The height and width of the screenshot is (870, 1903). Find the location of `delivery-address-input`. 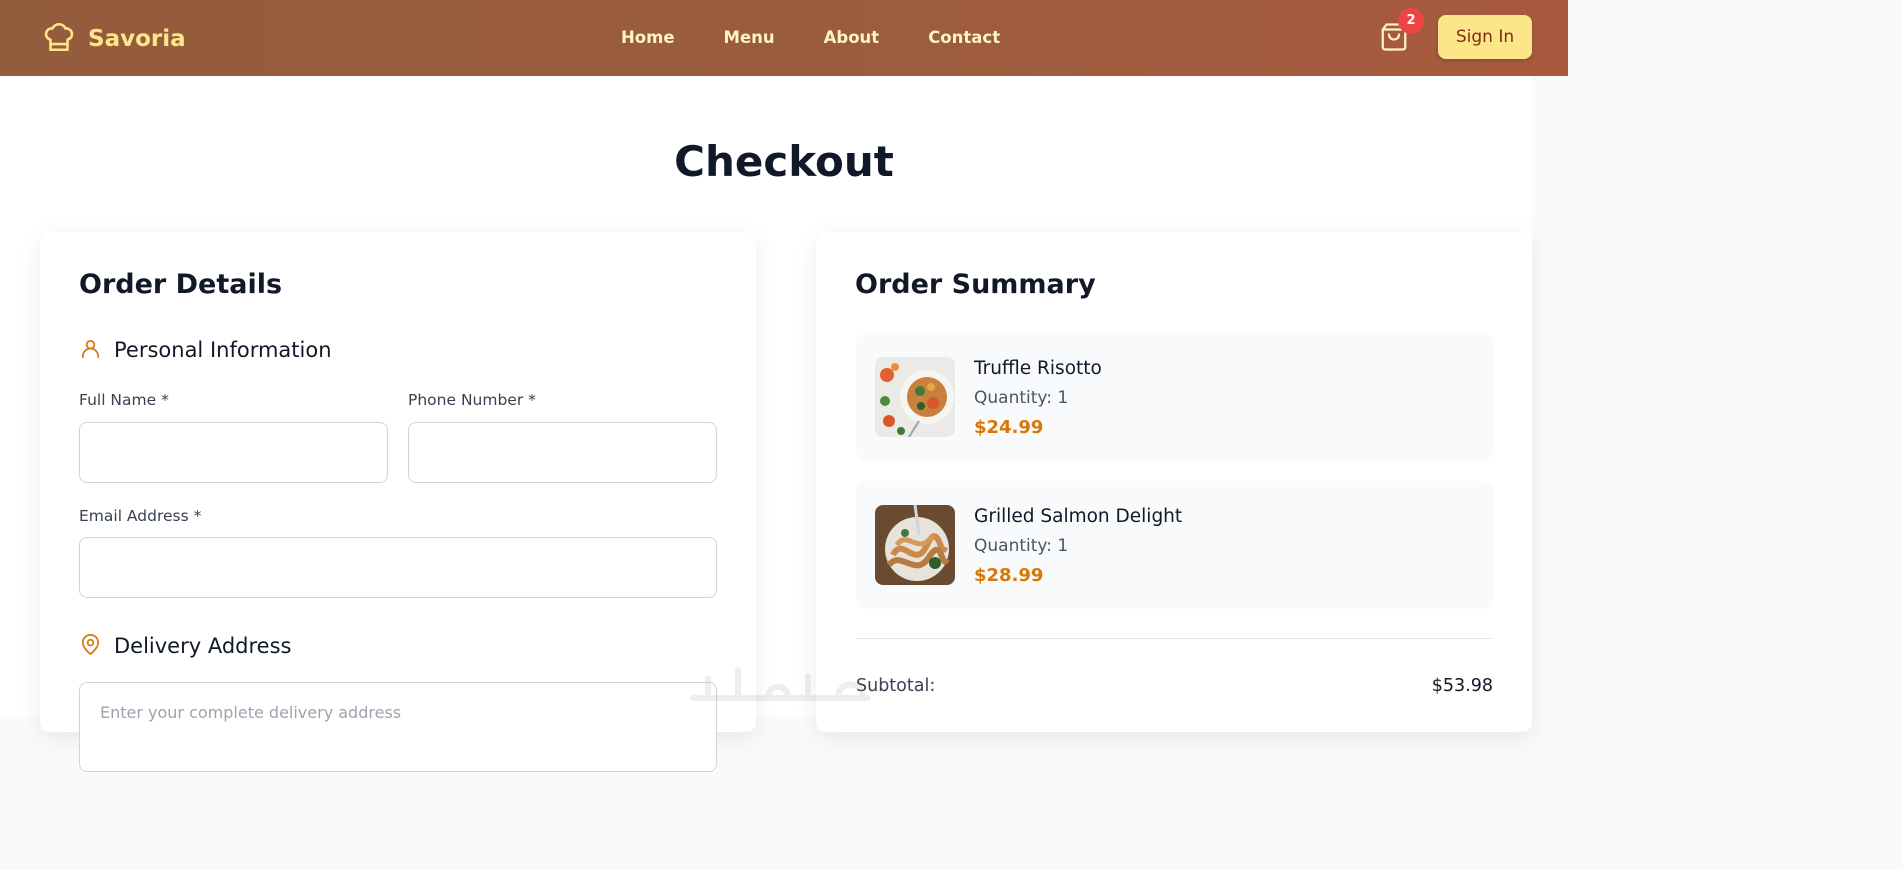

delivery-address-input is located at coordinates (398, 727).